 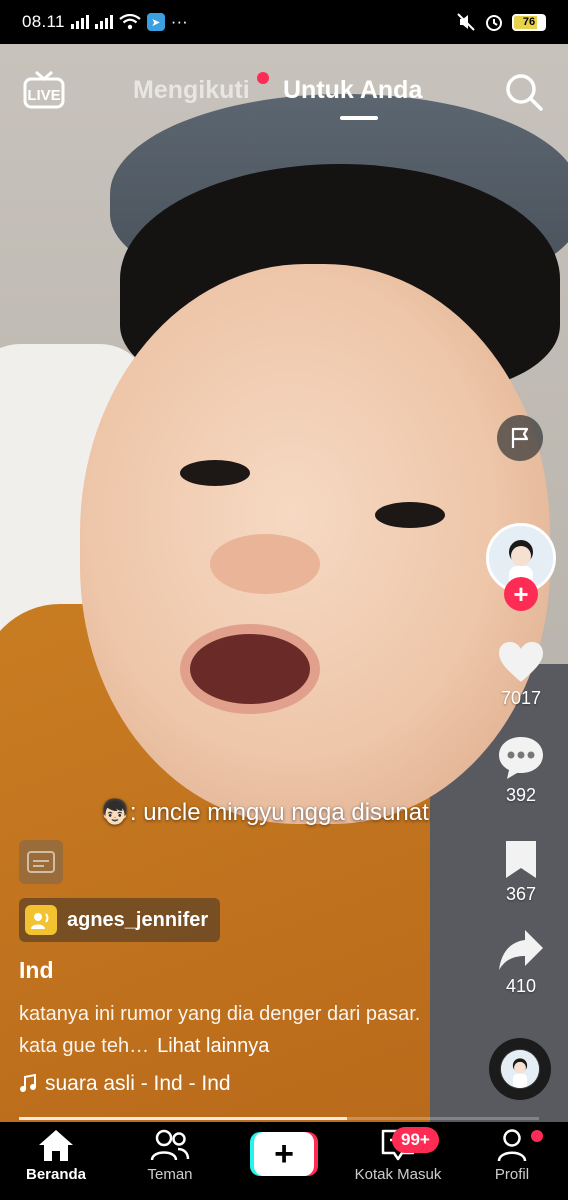 I want to click on mute-icon, so click(x=466, y=22).